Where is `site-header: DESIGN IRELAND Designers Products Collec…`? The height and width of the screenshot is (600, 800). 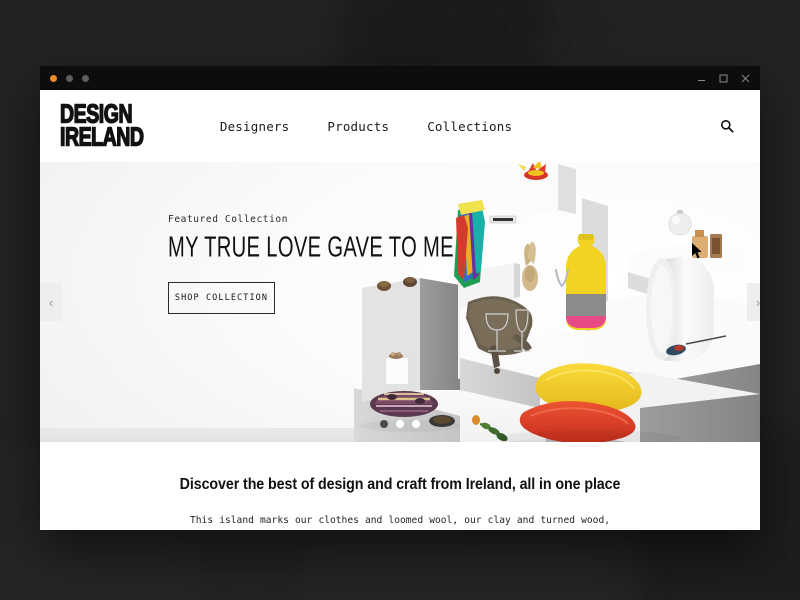 site-header: DESIGN IRELAND Designers Products Collec… is located at coordinates (400, 126).